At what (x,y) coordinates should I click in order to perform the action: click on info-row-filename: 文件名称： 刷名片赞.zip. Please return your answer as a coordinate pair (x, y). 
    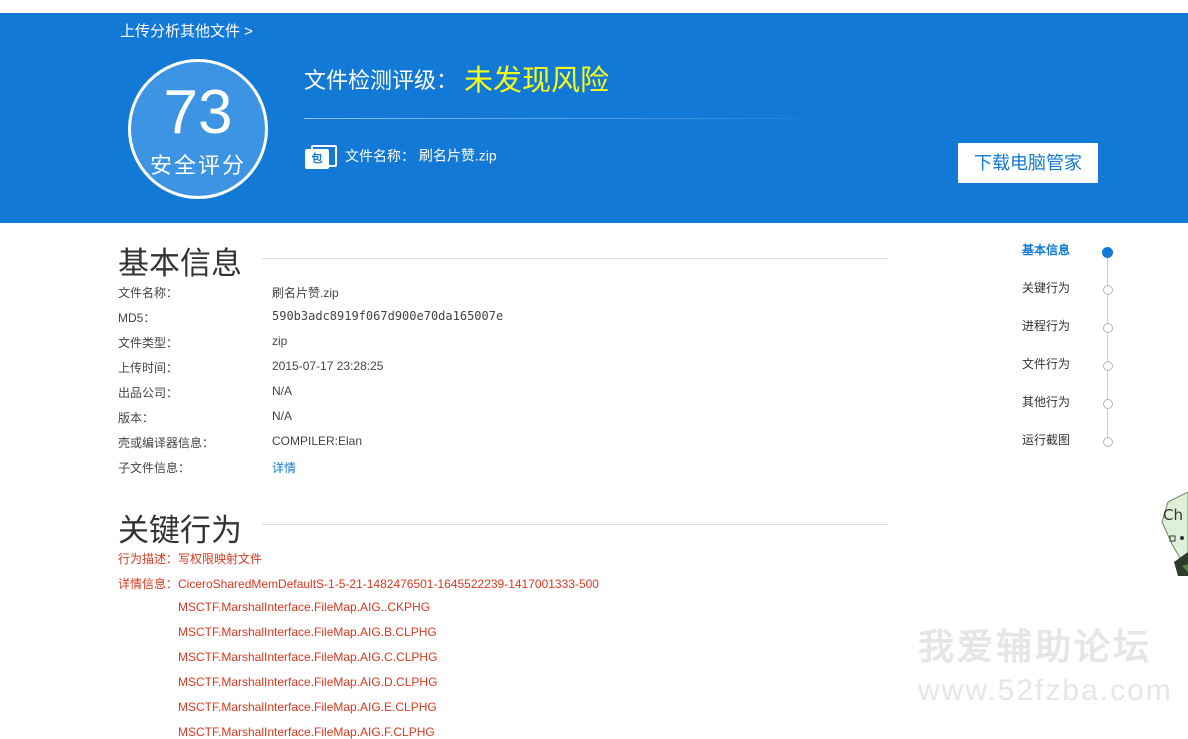
    Looking at the image, I should click on (468, 294).